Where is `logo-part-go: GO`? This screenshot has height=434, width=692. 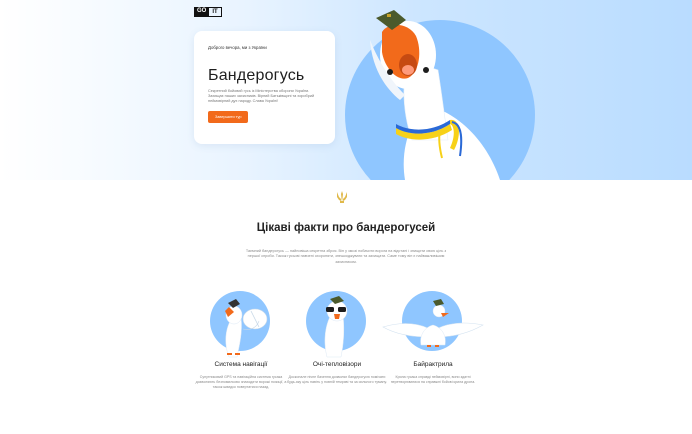 logo-part-go: GO is located at coordinates (202, 12).